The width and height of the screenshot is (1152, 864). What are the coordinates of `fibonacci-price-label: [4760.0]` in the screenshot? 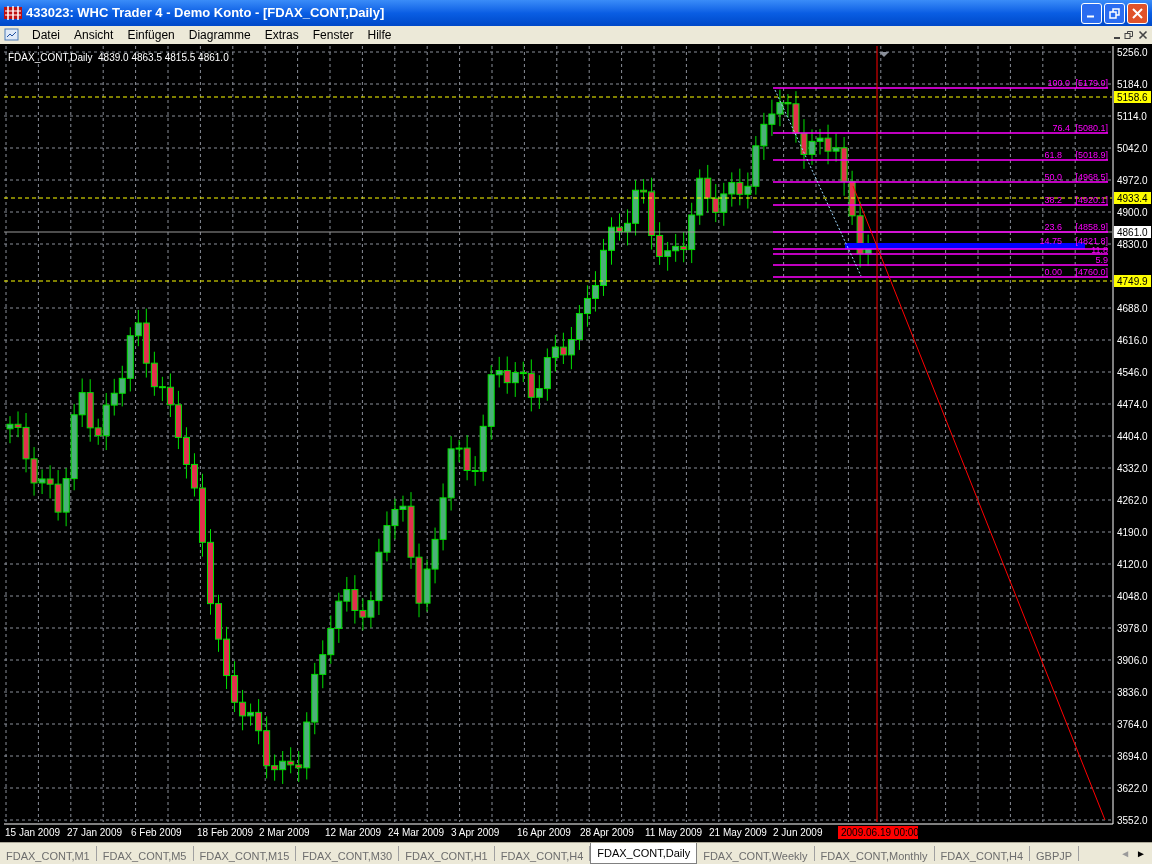 It's located at (1091, 272).